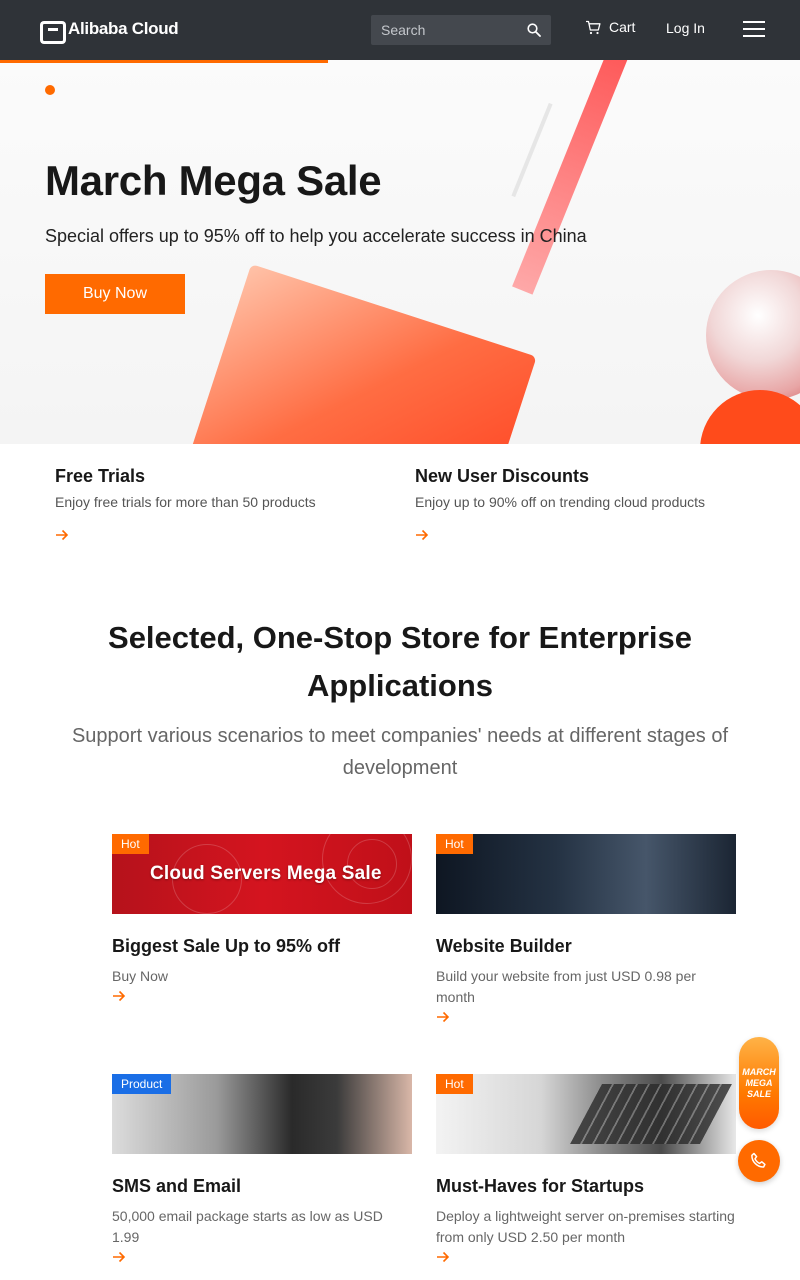  I want to click on card-image: Product, so click(262, 1114).